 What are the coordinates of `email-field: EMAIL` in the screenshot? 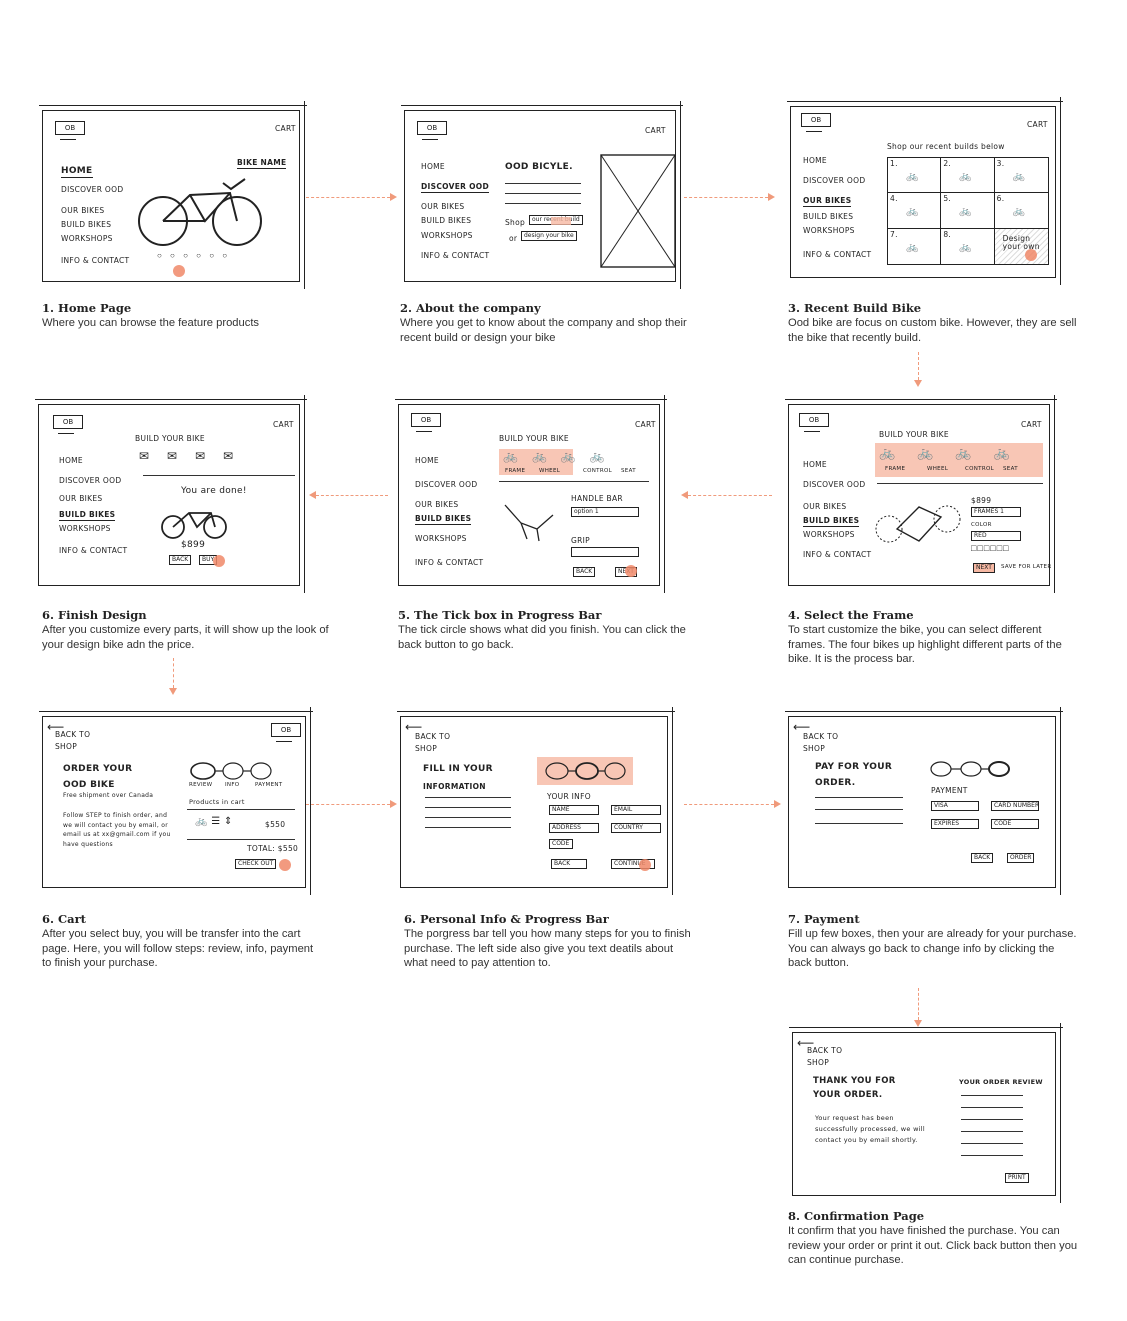 It's located at (636, 810).